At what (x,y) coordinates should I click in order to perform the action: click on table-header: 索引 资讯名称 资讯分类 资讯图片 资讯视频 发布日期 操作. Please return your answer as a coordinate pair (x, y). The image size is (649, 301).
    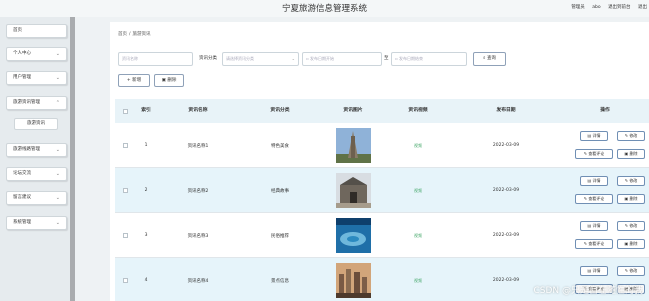
    Looking at the image, I should click on (382, 111).